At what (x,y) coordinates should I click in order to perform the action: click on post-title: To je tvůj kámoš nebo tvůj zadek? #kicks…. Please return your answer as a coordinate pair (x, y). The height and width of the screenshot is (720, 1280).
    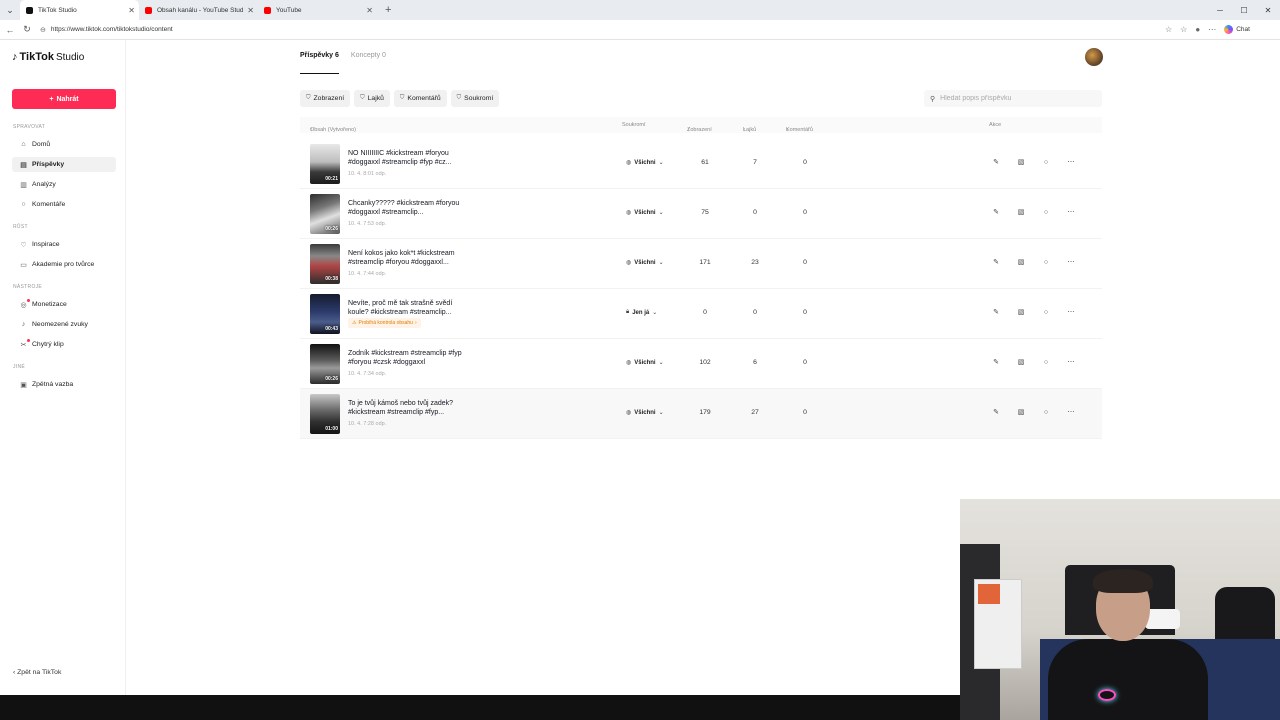
    Looking at the image, I should click on (408, 408).